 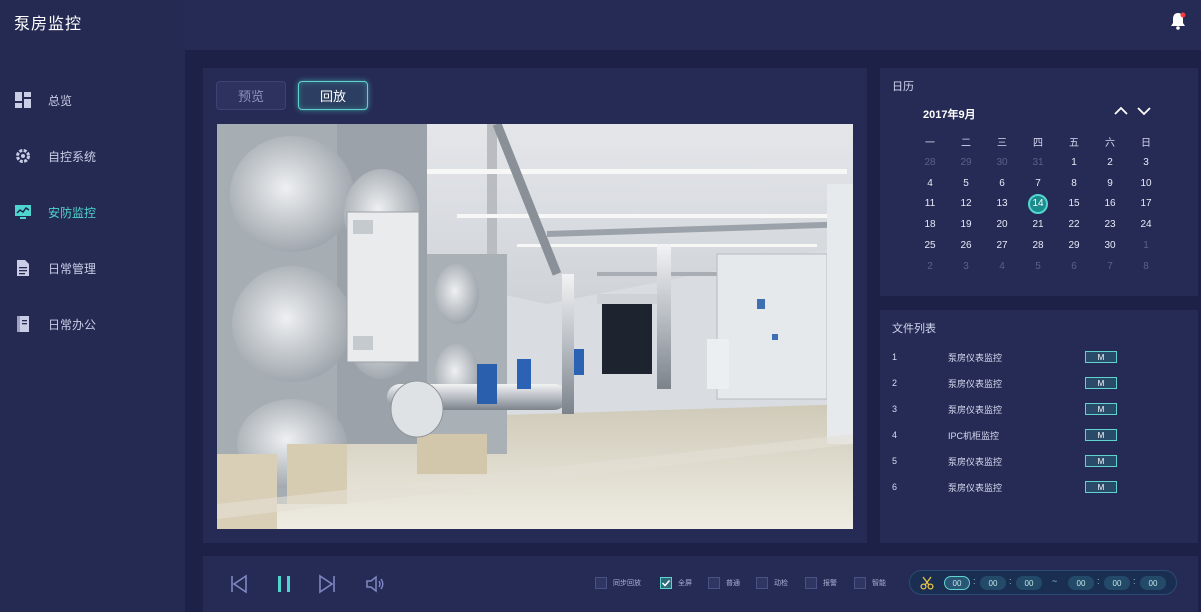 What do you see at coordinates (676, 583) in the screenshot?
I see `option-fullscreen: 全屏` at bounding box center [676, 583].